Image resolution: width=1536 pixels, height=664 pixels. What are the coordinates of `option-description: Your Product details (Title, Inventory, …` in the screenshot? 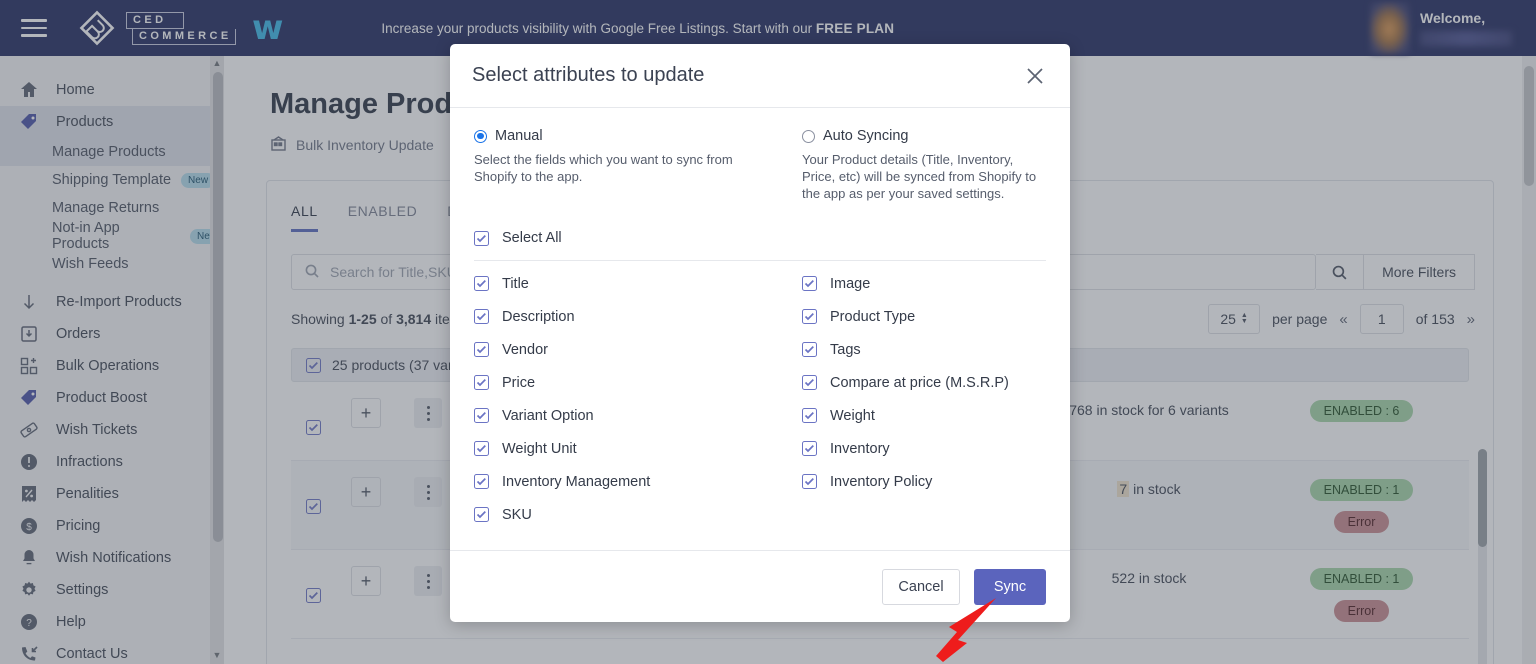 It's located at (919, 176).